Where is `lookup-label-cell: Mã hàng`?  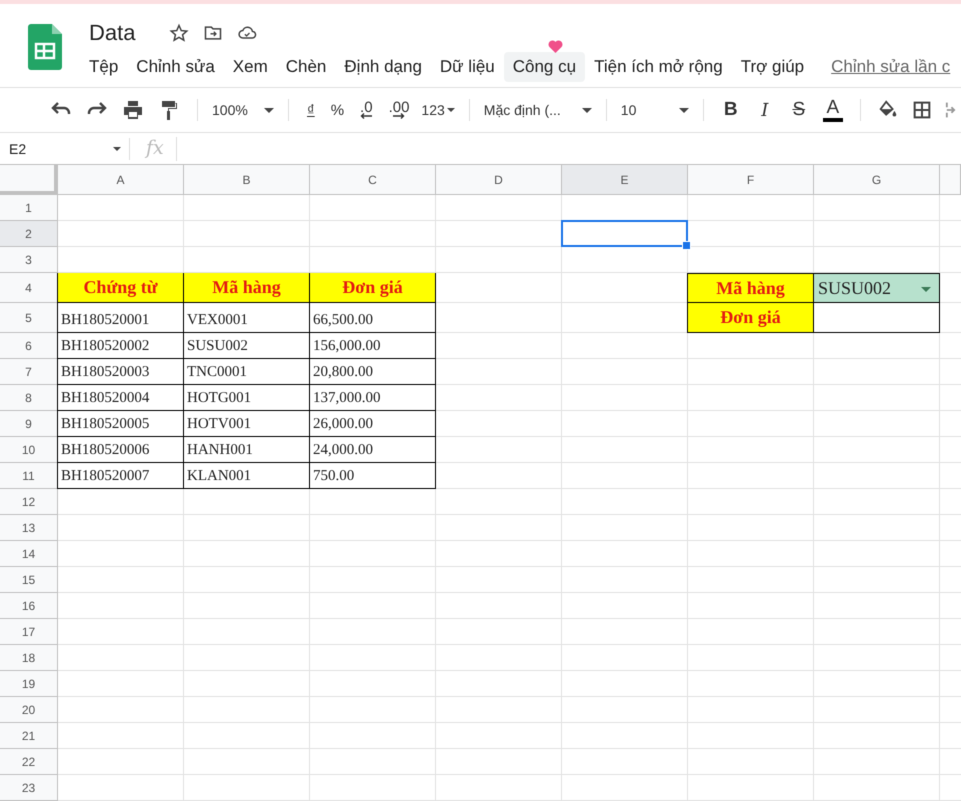
lookup-label-cell: Mã hàng is located at coordinates (750, 288).